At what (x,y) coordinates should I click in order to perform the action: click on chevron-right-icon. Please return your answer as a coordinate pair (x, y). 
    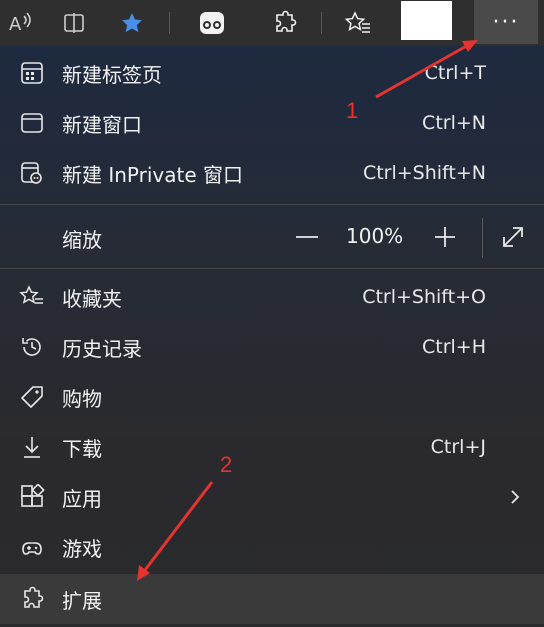
    Looking at the image, I should click on (515, 497).